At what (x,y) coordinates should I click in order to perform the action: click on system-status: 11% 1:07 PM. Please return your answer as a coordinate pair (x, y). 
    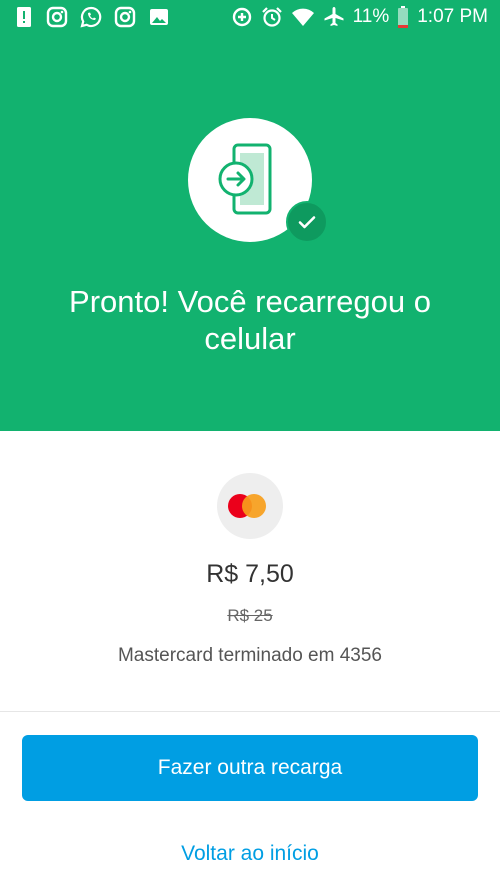
    Looking at the image, I should click on (359, 17).